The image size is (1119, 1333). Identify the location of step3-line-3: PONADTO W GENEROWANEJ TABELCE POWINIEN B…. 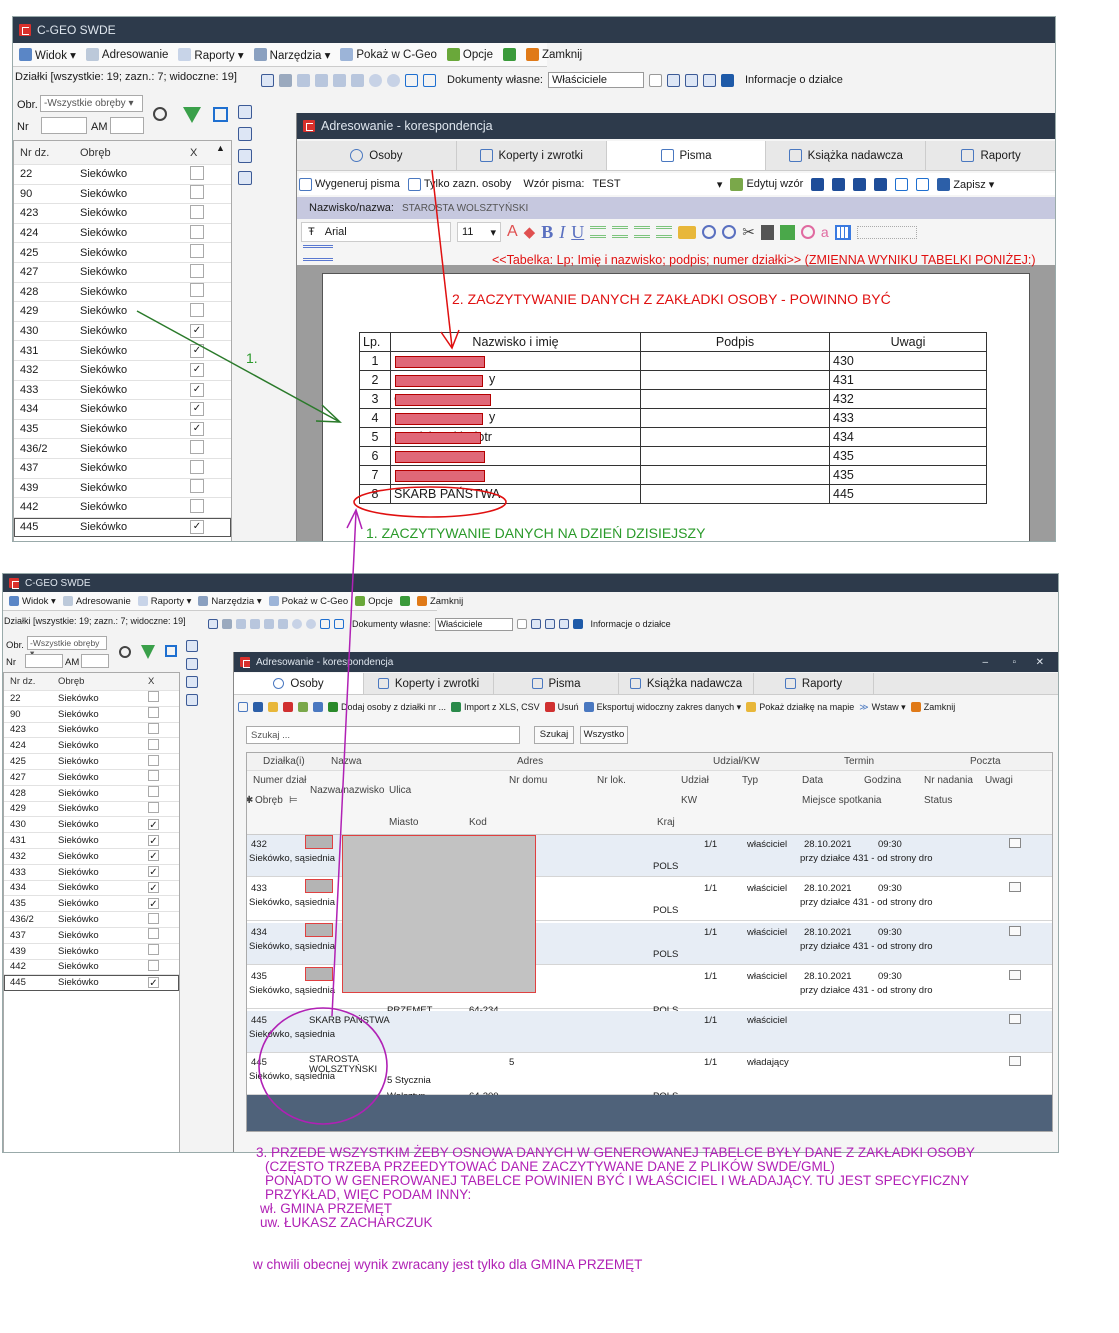
(617, 1180).